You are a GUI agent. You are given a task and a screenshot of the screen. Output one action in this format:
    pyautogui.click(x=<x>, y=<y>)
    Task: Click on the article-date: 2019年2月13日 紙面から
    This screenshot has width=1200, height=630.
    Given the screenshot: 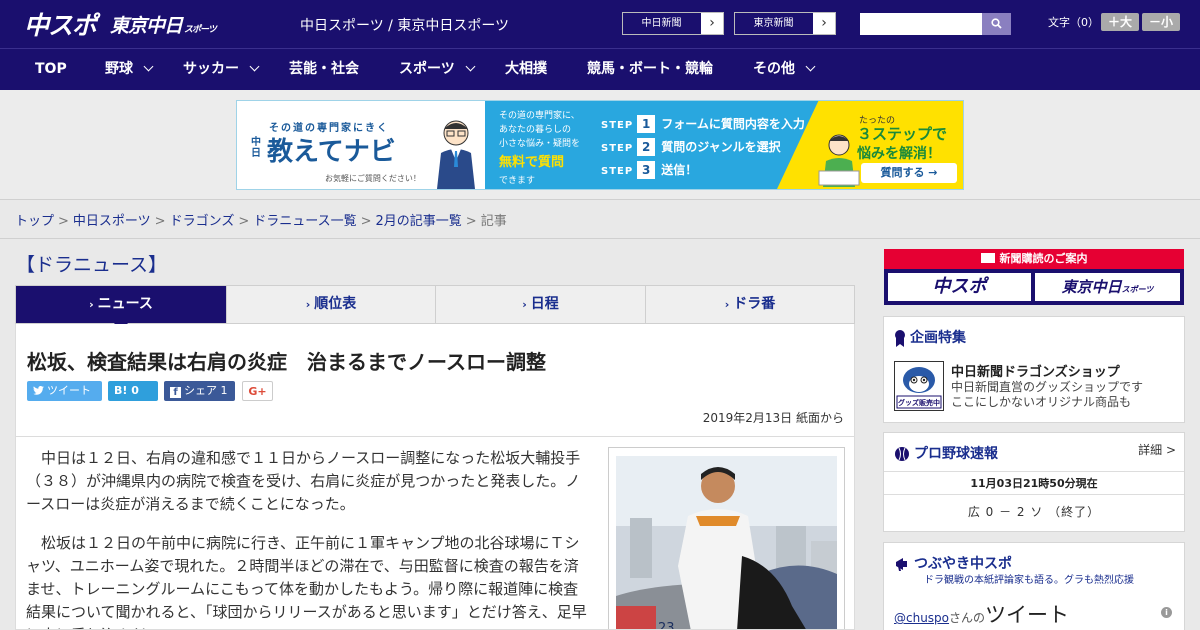 What is the action you would take?
    pyautogui.click(x=773, y=418)
    